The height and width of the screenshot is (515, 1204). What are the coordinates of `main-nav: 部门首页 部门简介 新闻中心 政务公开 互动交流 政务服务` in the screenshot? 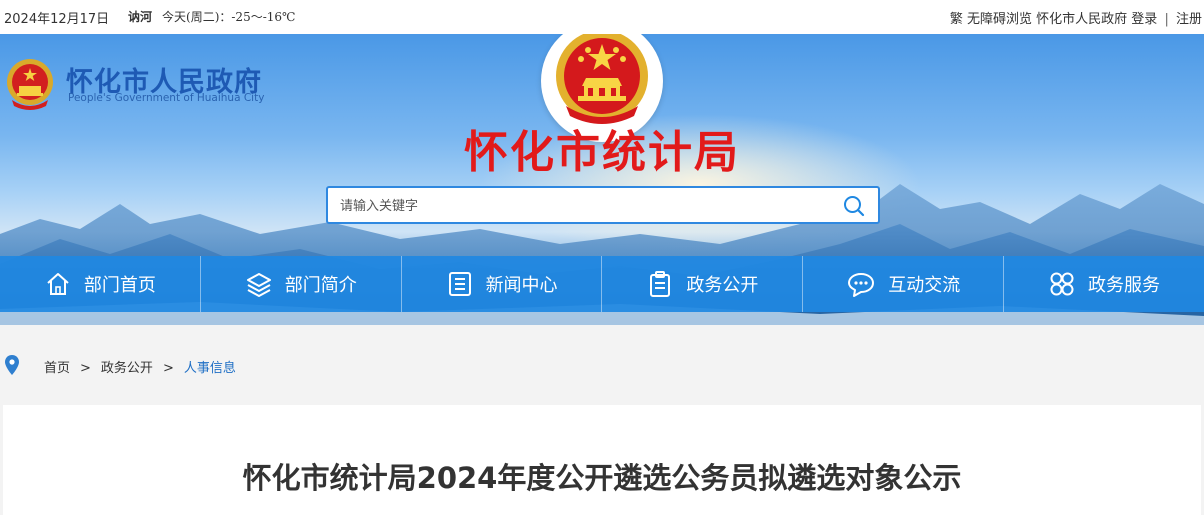 It's located at (602, 284).